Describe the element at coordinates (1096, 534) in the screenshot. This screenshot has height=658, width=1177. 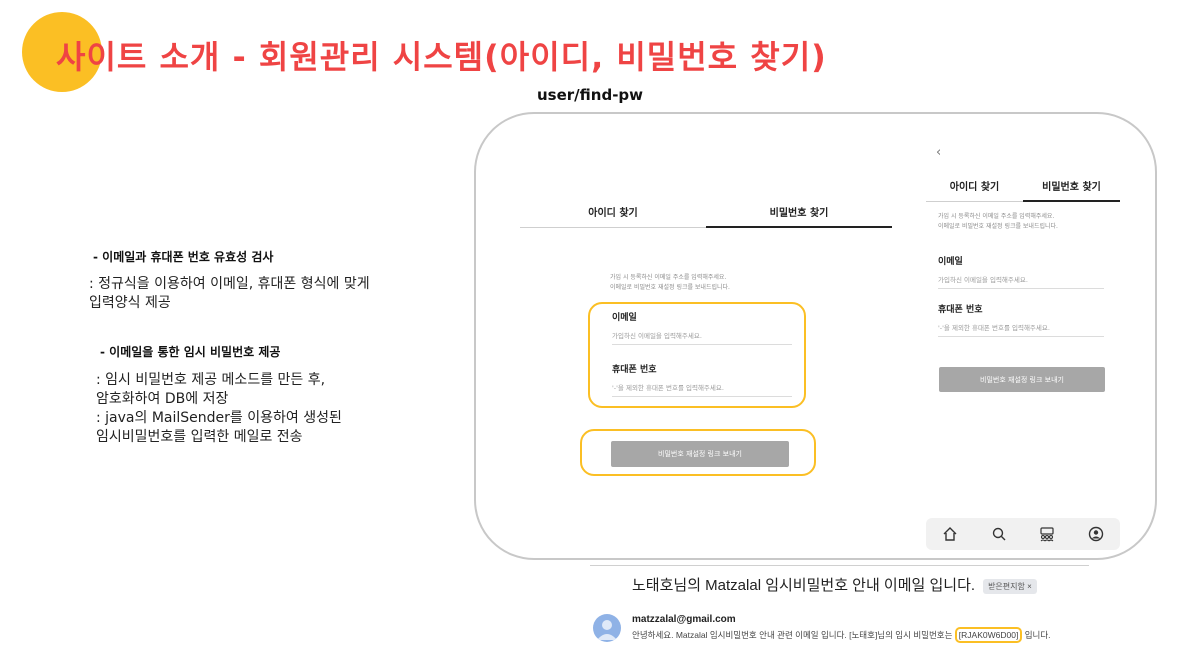
I see `profile-icon` at that location.